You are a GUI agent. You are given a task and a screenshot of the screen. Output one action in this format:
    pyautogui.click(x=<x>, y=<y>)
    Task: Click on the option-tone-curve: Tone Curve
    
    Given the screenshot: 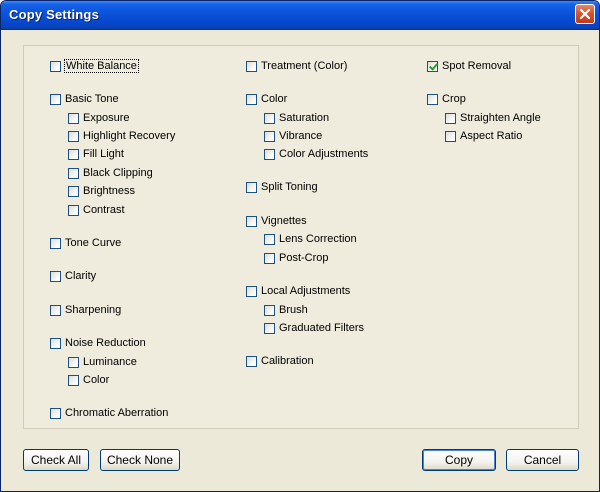 What is the action you would take?
    pyautogui.click(x=85, y=243)
    